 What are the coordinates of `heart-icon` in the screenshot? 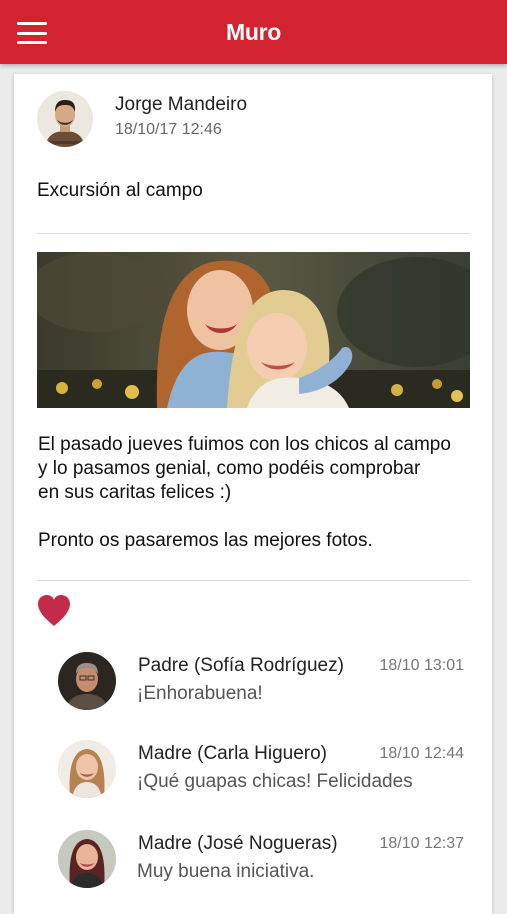 It's located at (54, 611).